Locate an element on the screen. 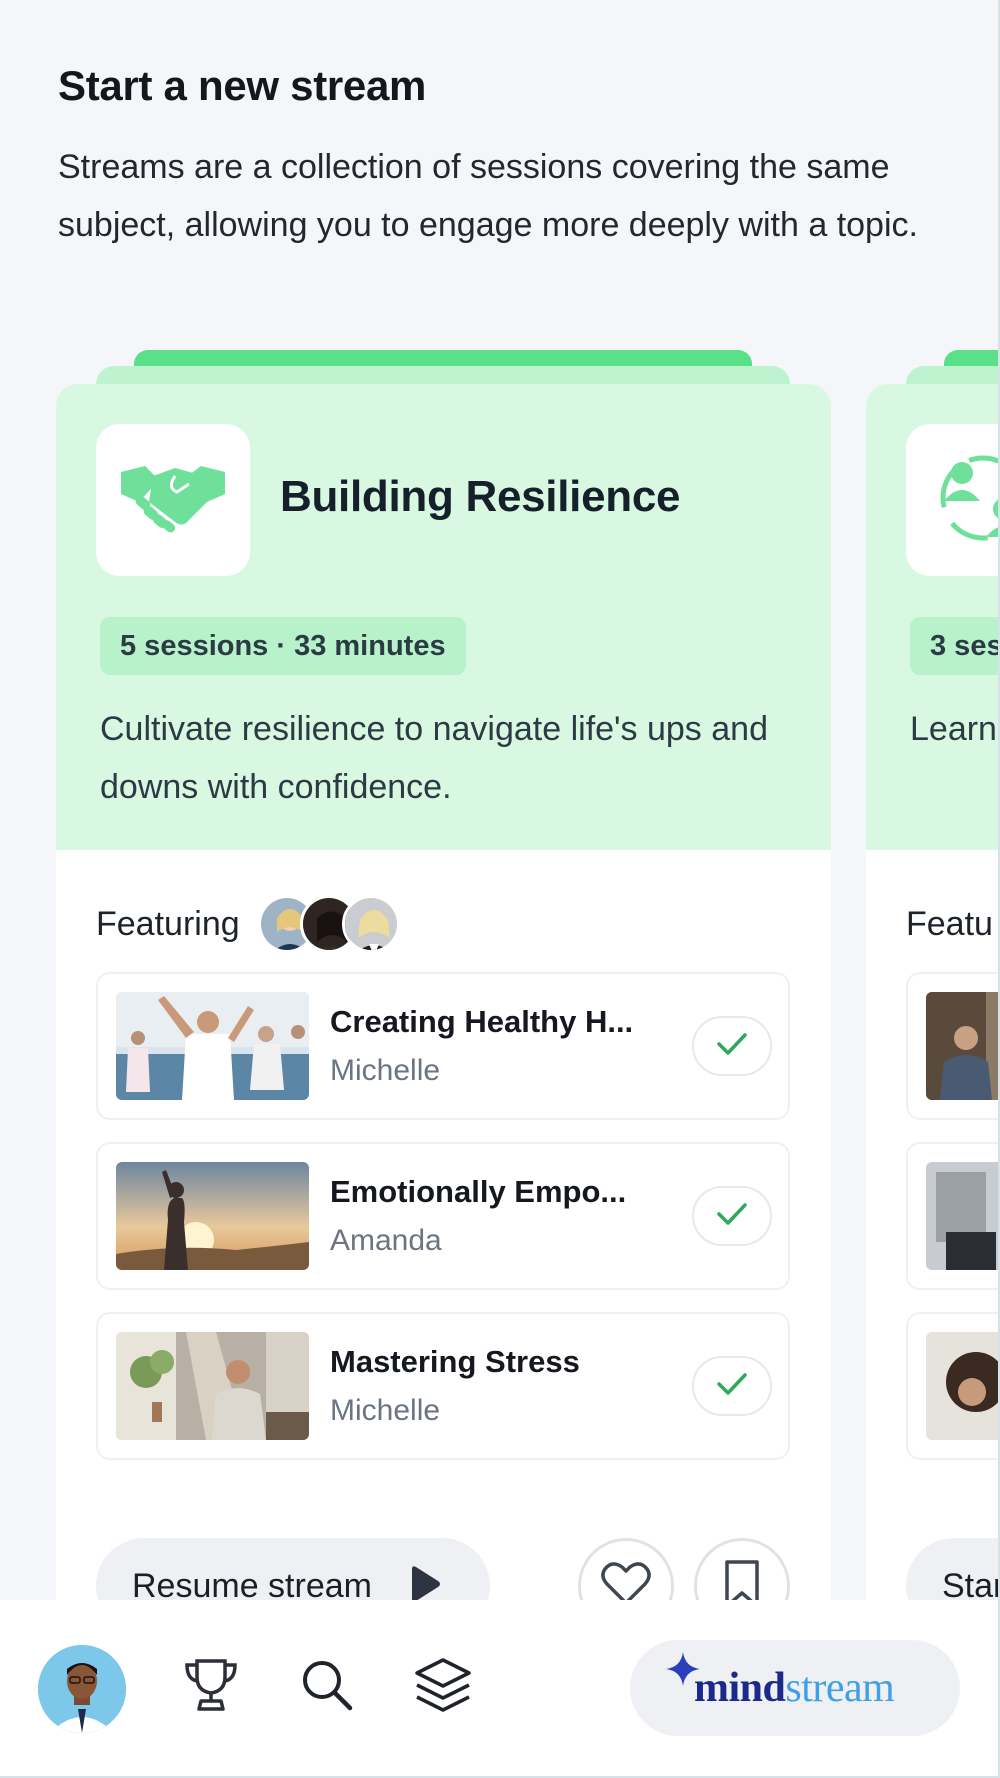 The image size is (1000, 1778). bottom-nav-bar: mindstream is located at coordinates (499, 1688).